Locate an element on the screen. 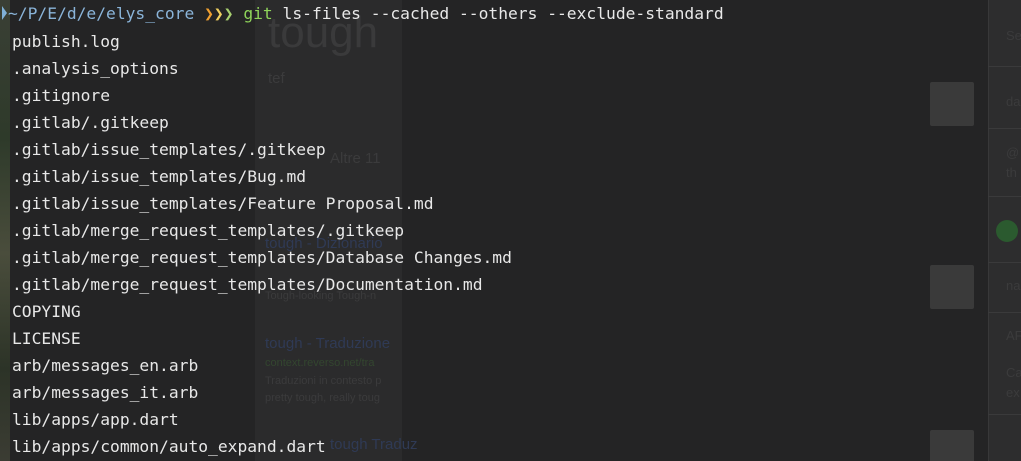 The height and width of the screenshot is (461, 1021). output-line: publish.log is located at coordinates (66, 41).